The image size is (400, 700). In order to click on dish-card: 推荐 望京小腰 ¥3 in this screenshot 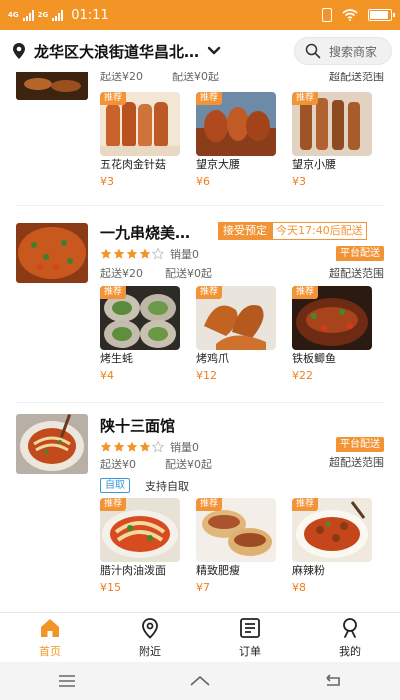, I will do `click(332, 140)`.